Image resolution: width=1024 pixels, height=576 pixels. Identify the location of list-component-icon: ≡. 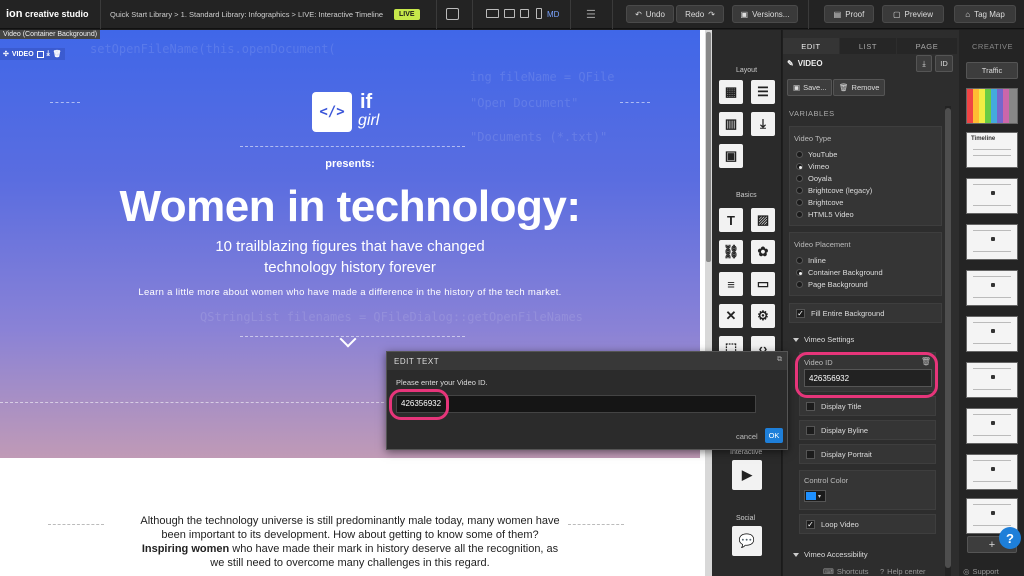
(731, 284).